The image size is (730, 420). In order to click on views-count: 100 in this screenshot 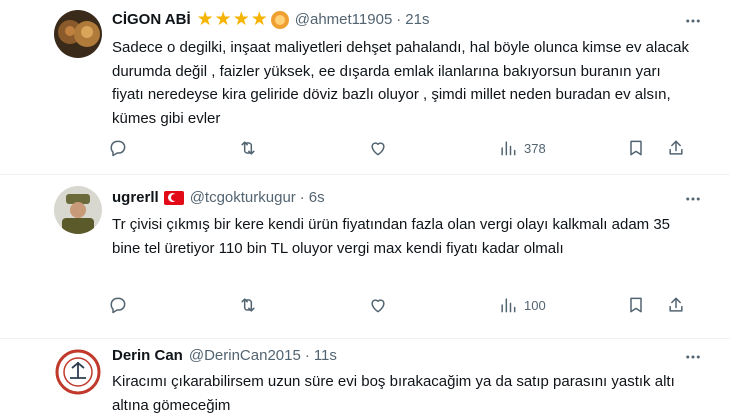, I will do `click(535, 305)`.